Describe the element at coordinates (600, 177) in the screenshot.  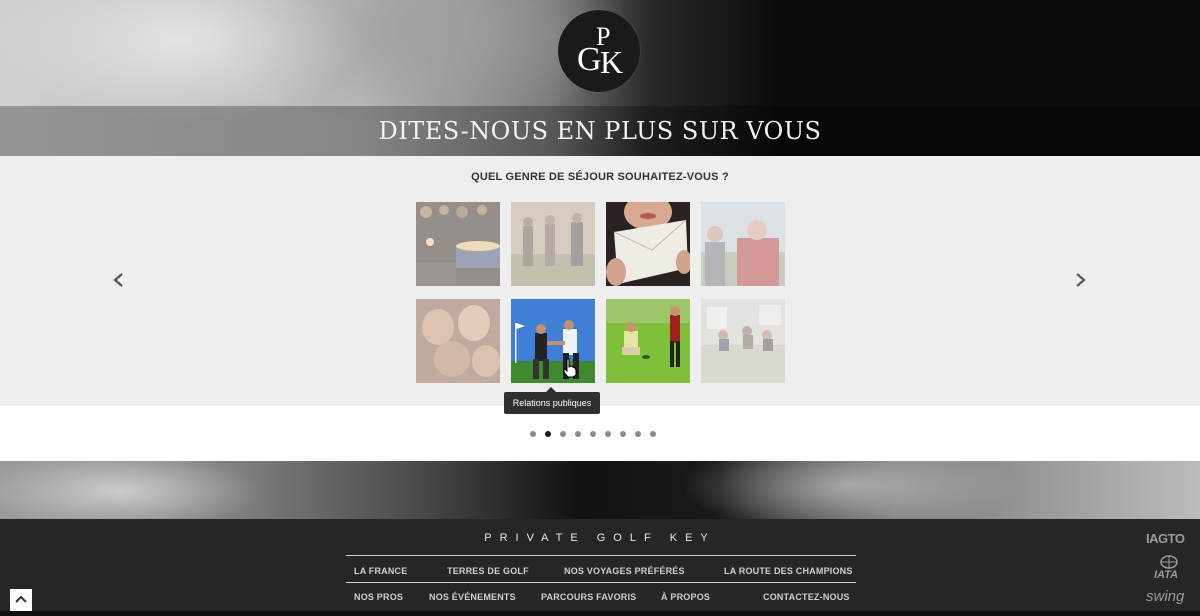
I see `question-heading: QUEL GENRE DE SÉJOUR SOUHAITEZ-VOUS ?` at that location.